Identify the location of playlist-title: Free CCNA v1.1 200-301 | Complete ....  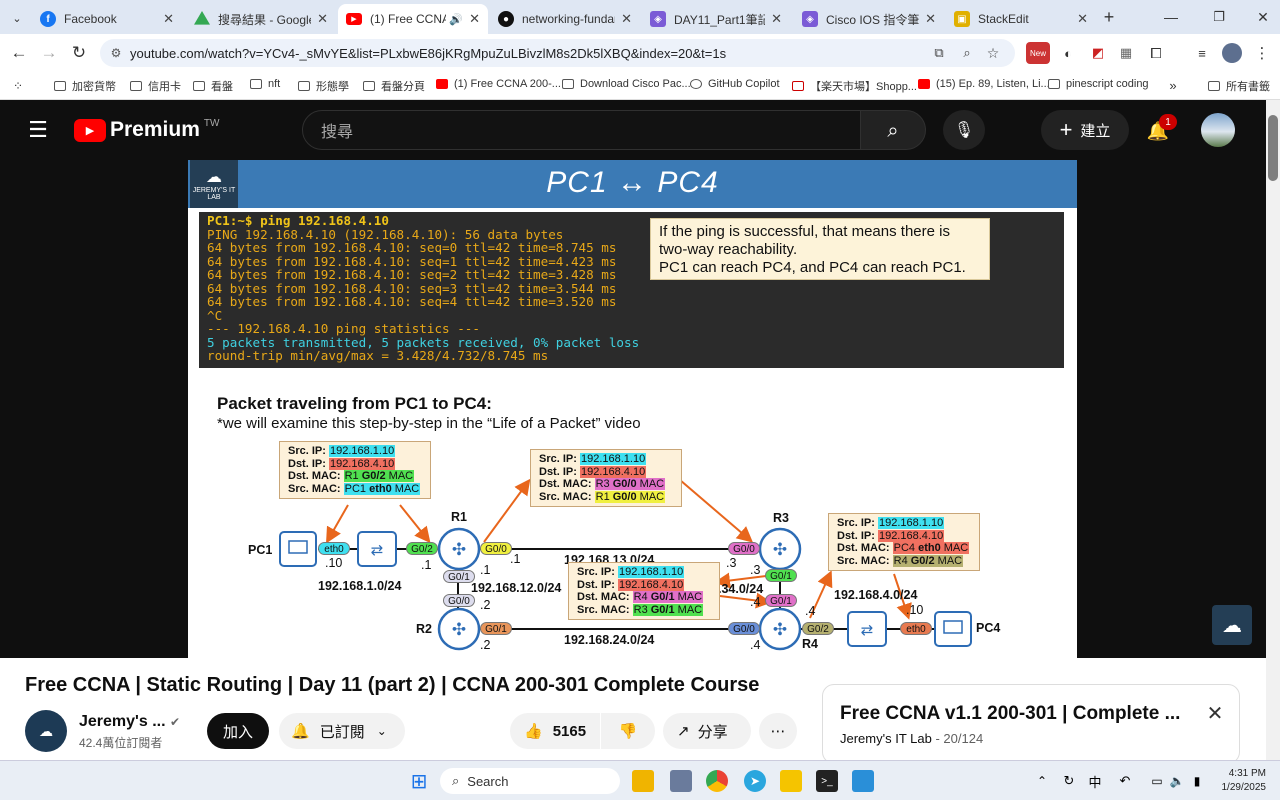
(1010, 714).